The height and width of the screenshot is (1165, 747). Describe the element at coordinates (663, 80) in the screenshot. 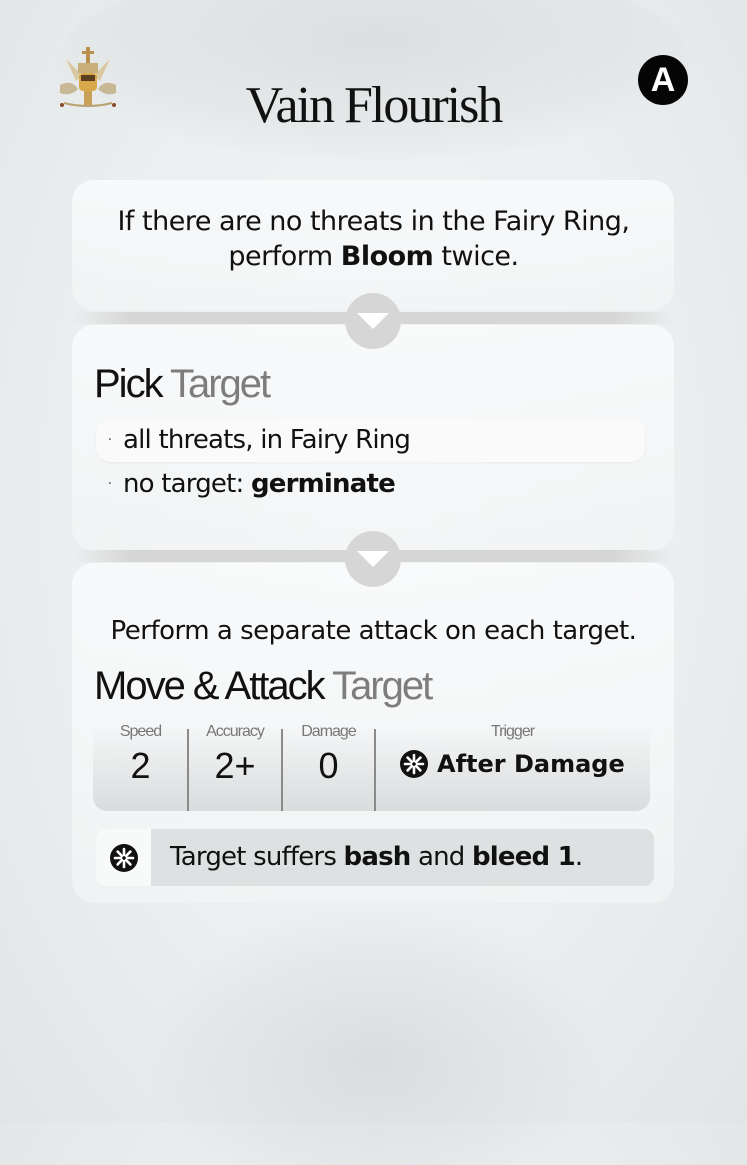

I see `card-letter-badge: A` at that location.